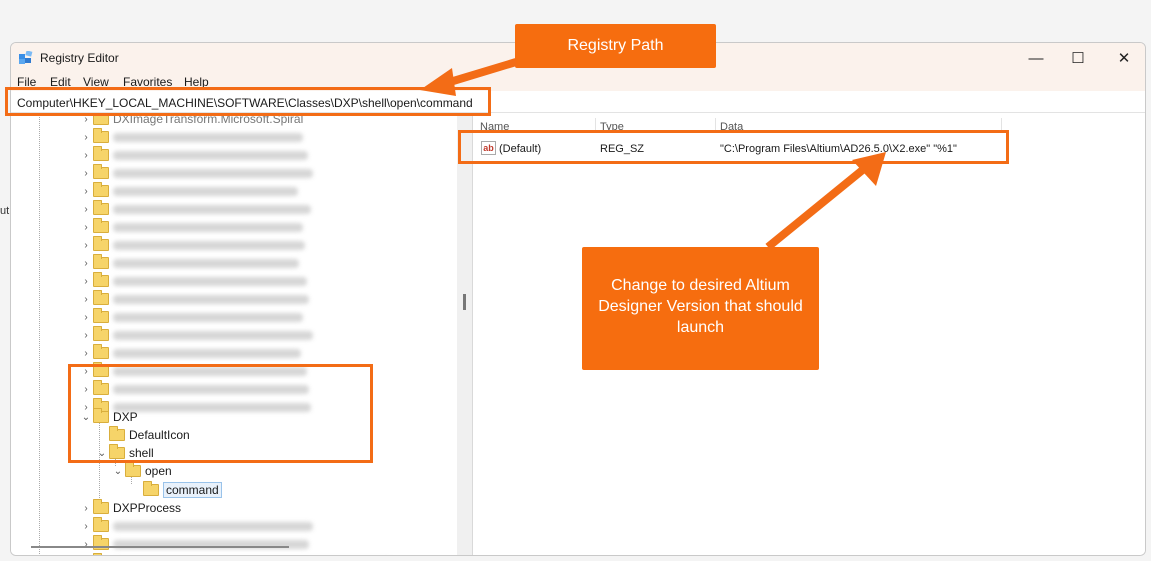 Image resolution: width=1151 pixels, height=561 pixels. What do you see at coordinates (192, 490) in the screenshot?
I see `tree-item-label-selected: command` at bounding box center [192, 490].